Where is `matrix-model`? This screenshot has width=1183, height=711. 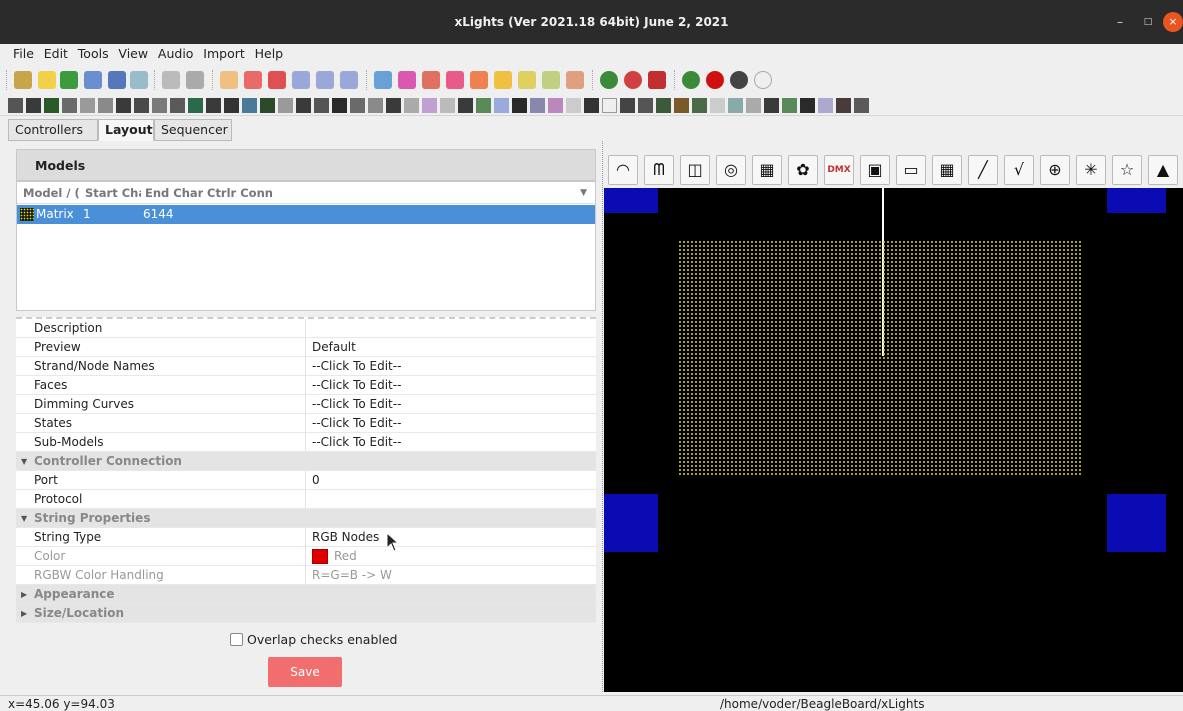
matrix-model is located at coordinates (880, 358).